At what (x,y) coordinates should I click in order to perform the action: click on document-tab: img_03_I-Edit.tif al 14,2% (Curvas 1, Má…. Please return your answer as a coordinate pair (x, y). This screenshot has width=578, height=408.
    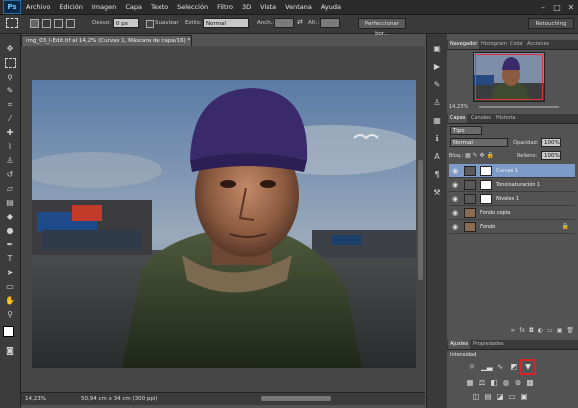
    Looking at the image, I should click on (106, 40).